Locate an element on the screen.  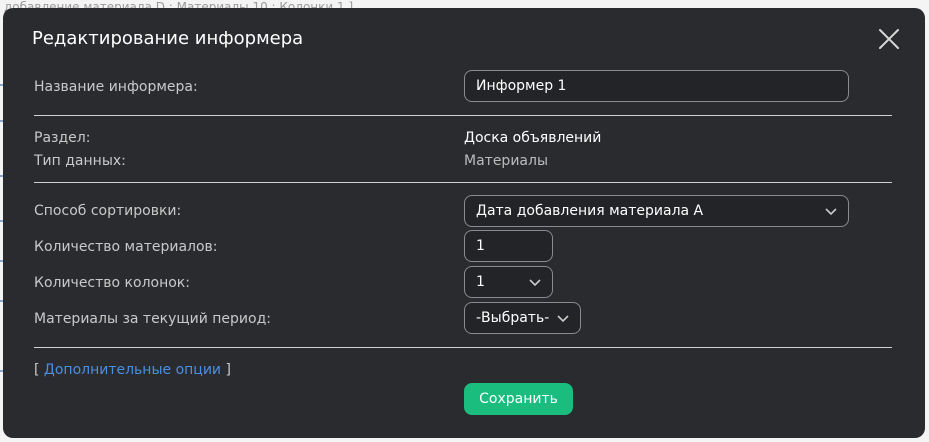
modal-title: Редактирование информера is located at coordinates (168, 38).